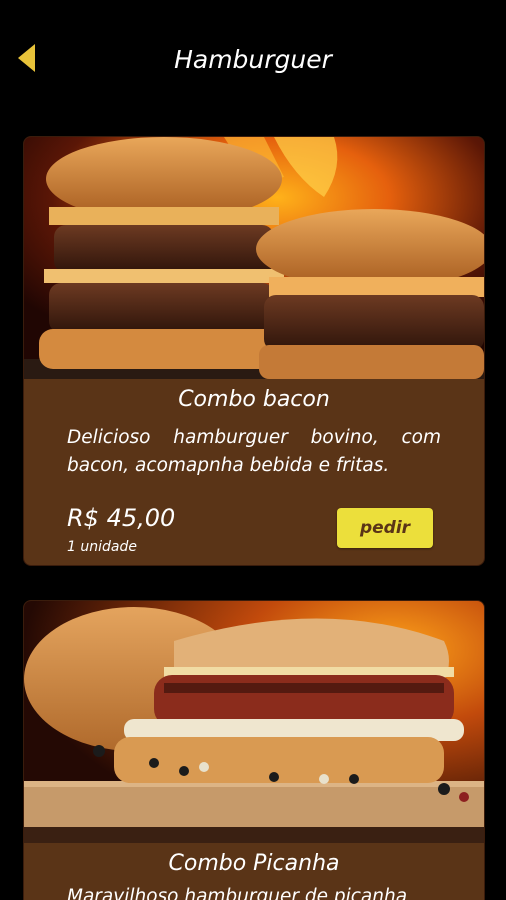 Image resolution: width=506 pixels, height=900 pixels. I want to click on page-title: Hamburguer, so click(253, 59).